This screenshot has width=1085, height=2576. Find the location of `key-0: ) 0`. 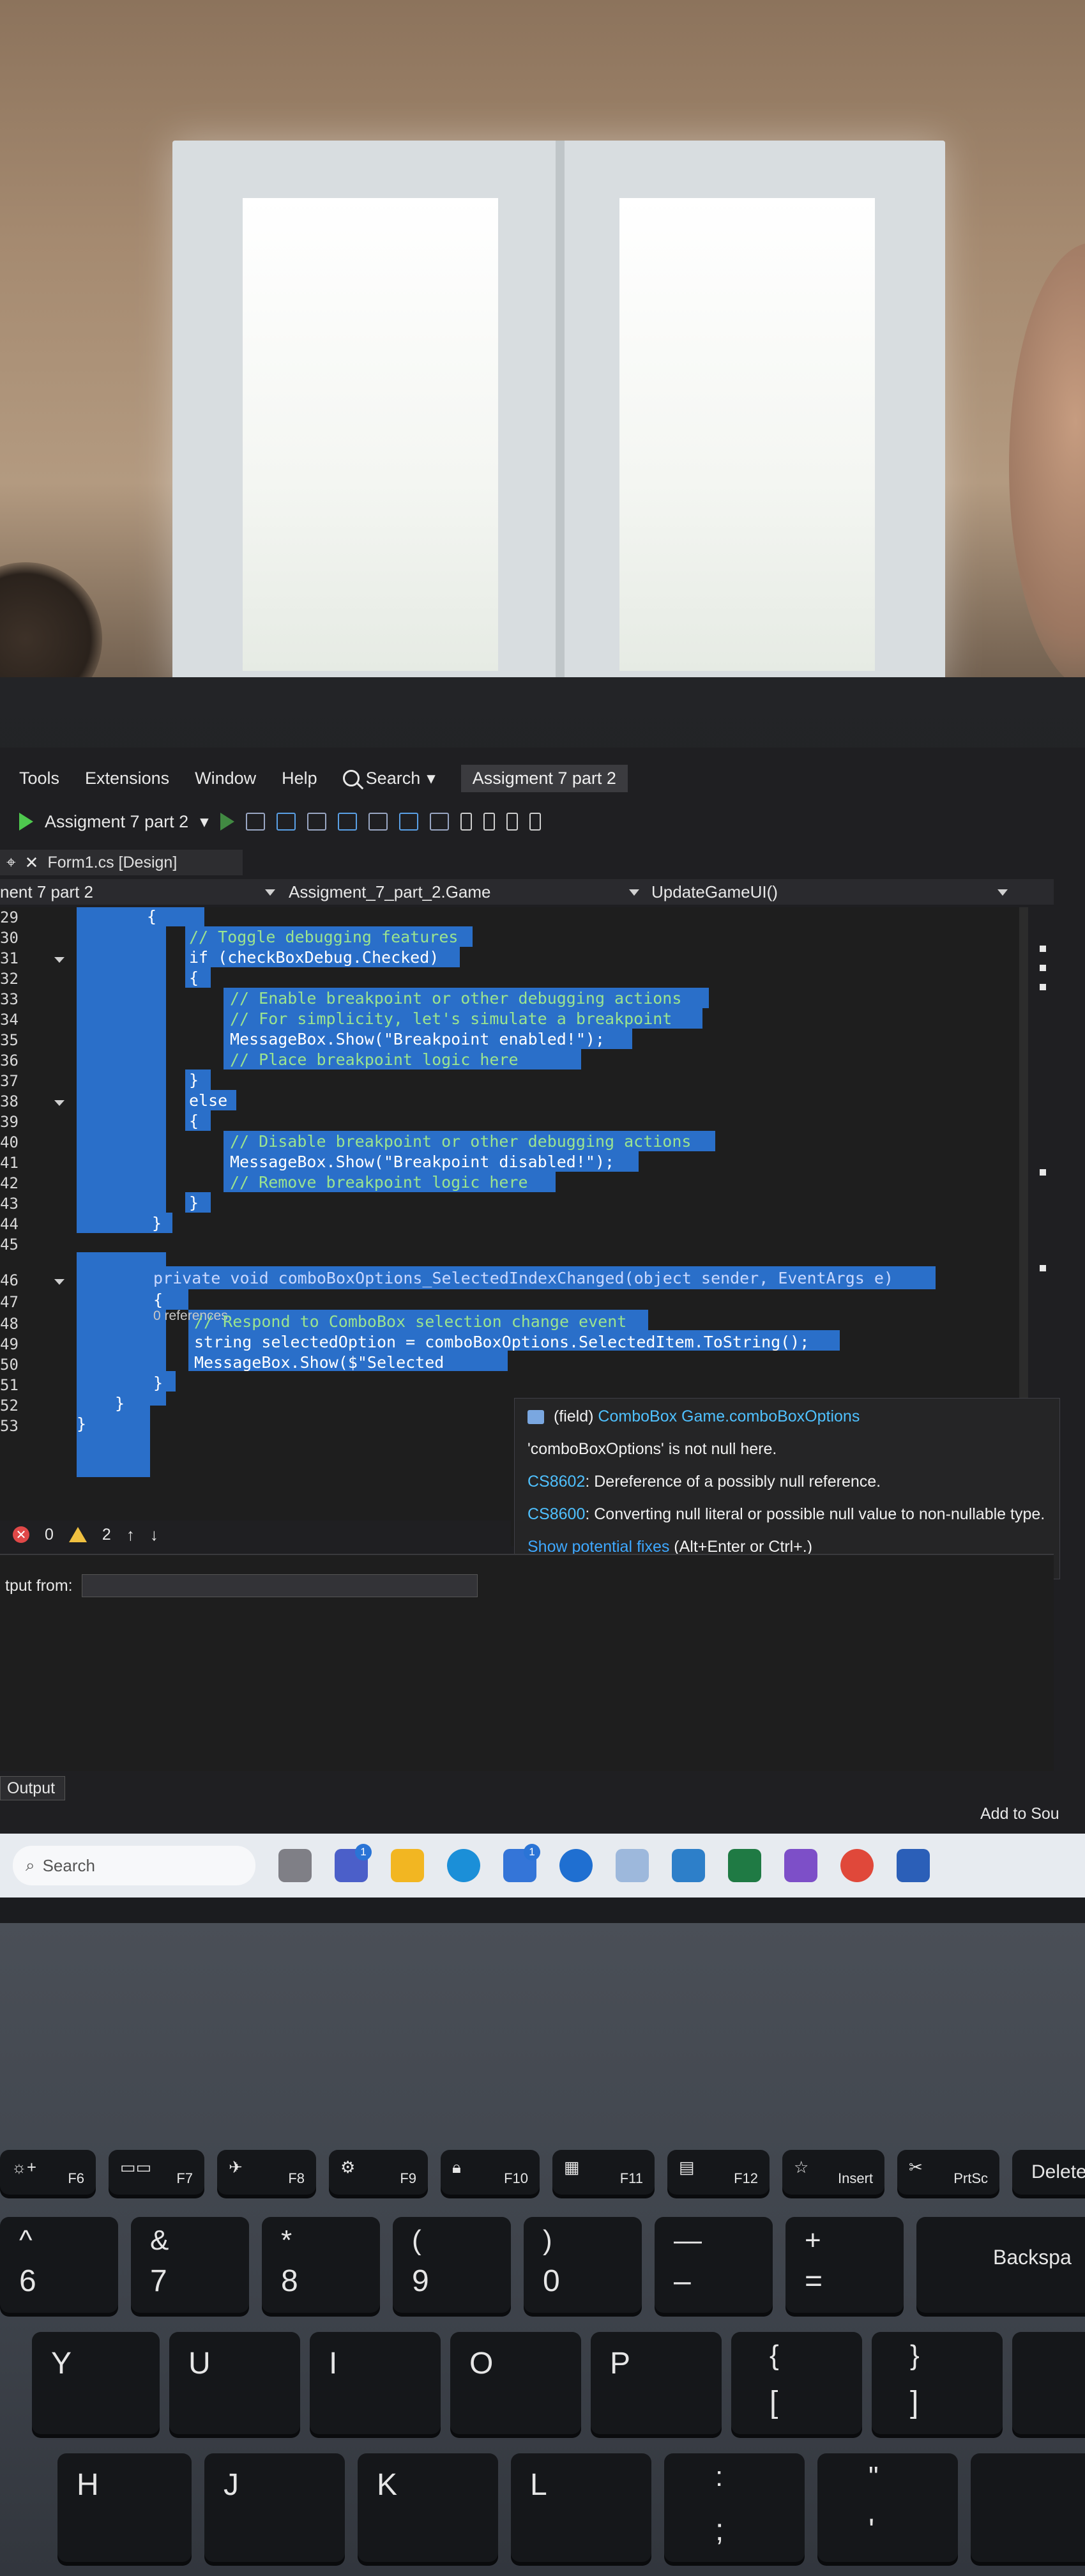

key-0: ) 0 is located at coordinates (583, 2265).